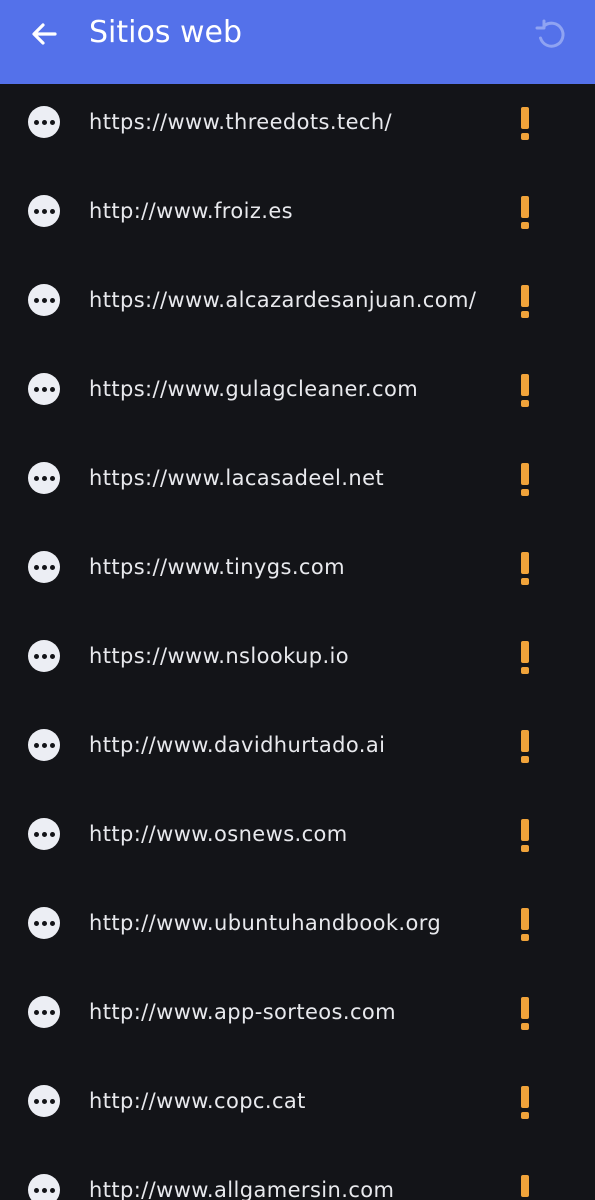  I want to click on website-url: http://www.froiz.es, so click(191, 211).